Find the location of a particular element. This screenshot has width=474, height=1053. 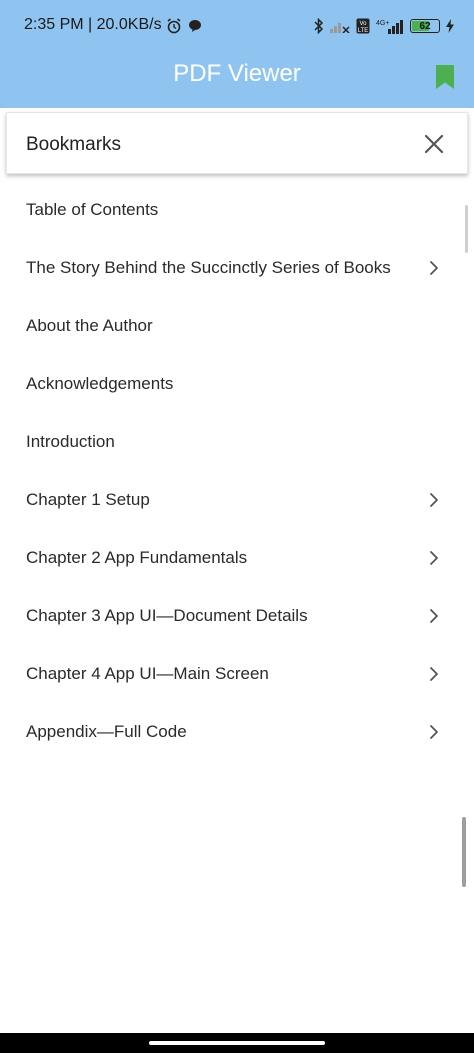

bookmark-item: About the Author is located at coordinates (237, 326).